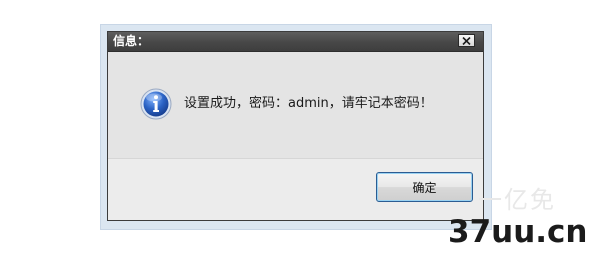 The image size is (600, 256). Describe the element at coordinates (518, 232) in the screenshot. I see `site-watermark: 37uu.cn` at that location.